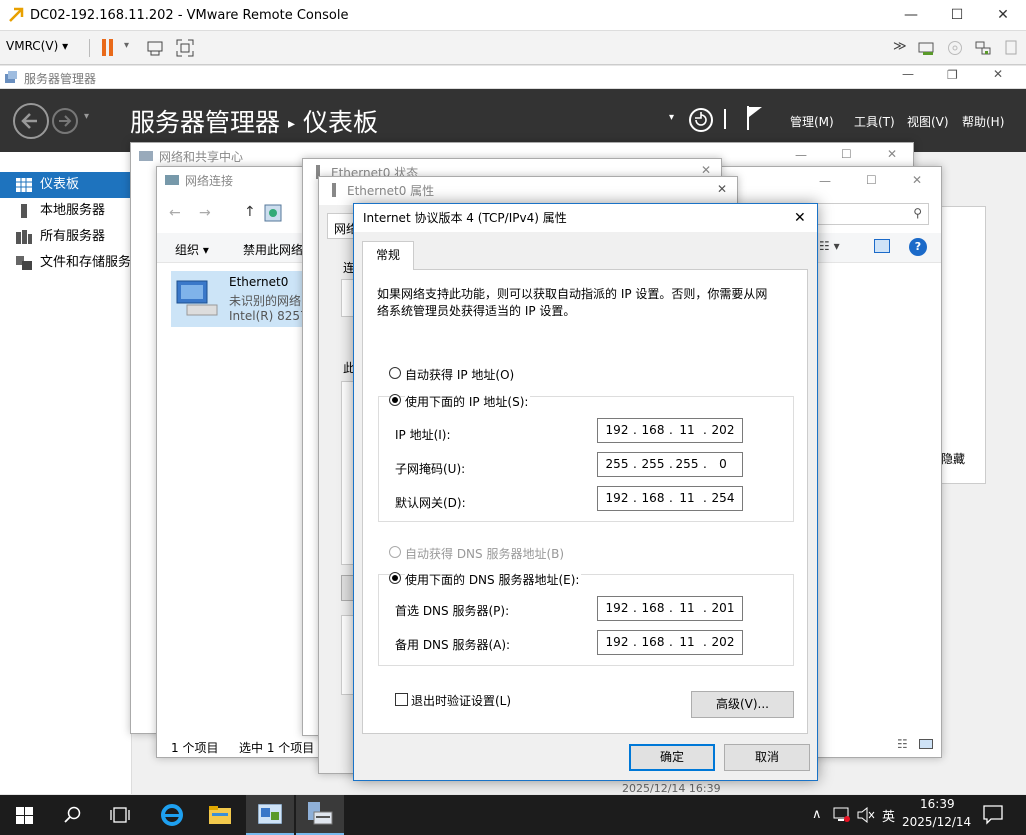  I want to click on help-icon: ?, so click(918, 247).